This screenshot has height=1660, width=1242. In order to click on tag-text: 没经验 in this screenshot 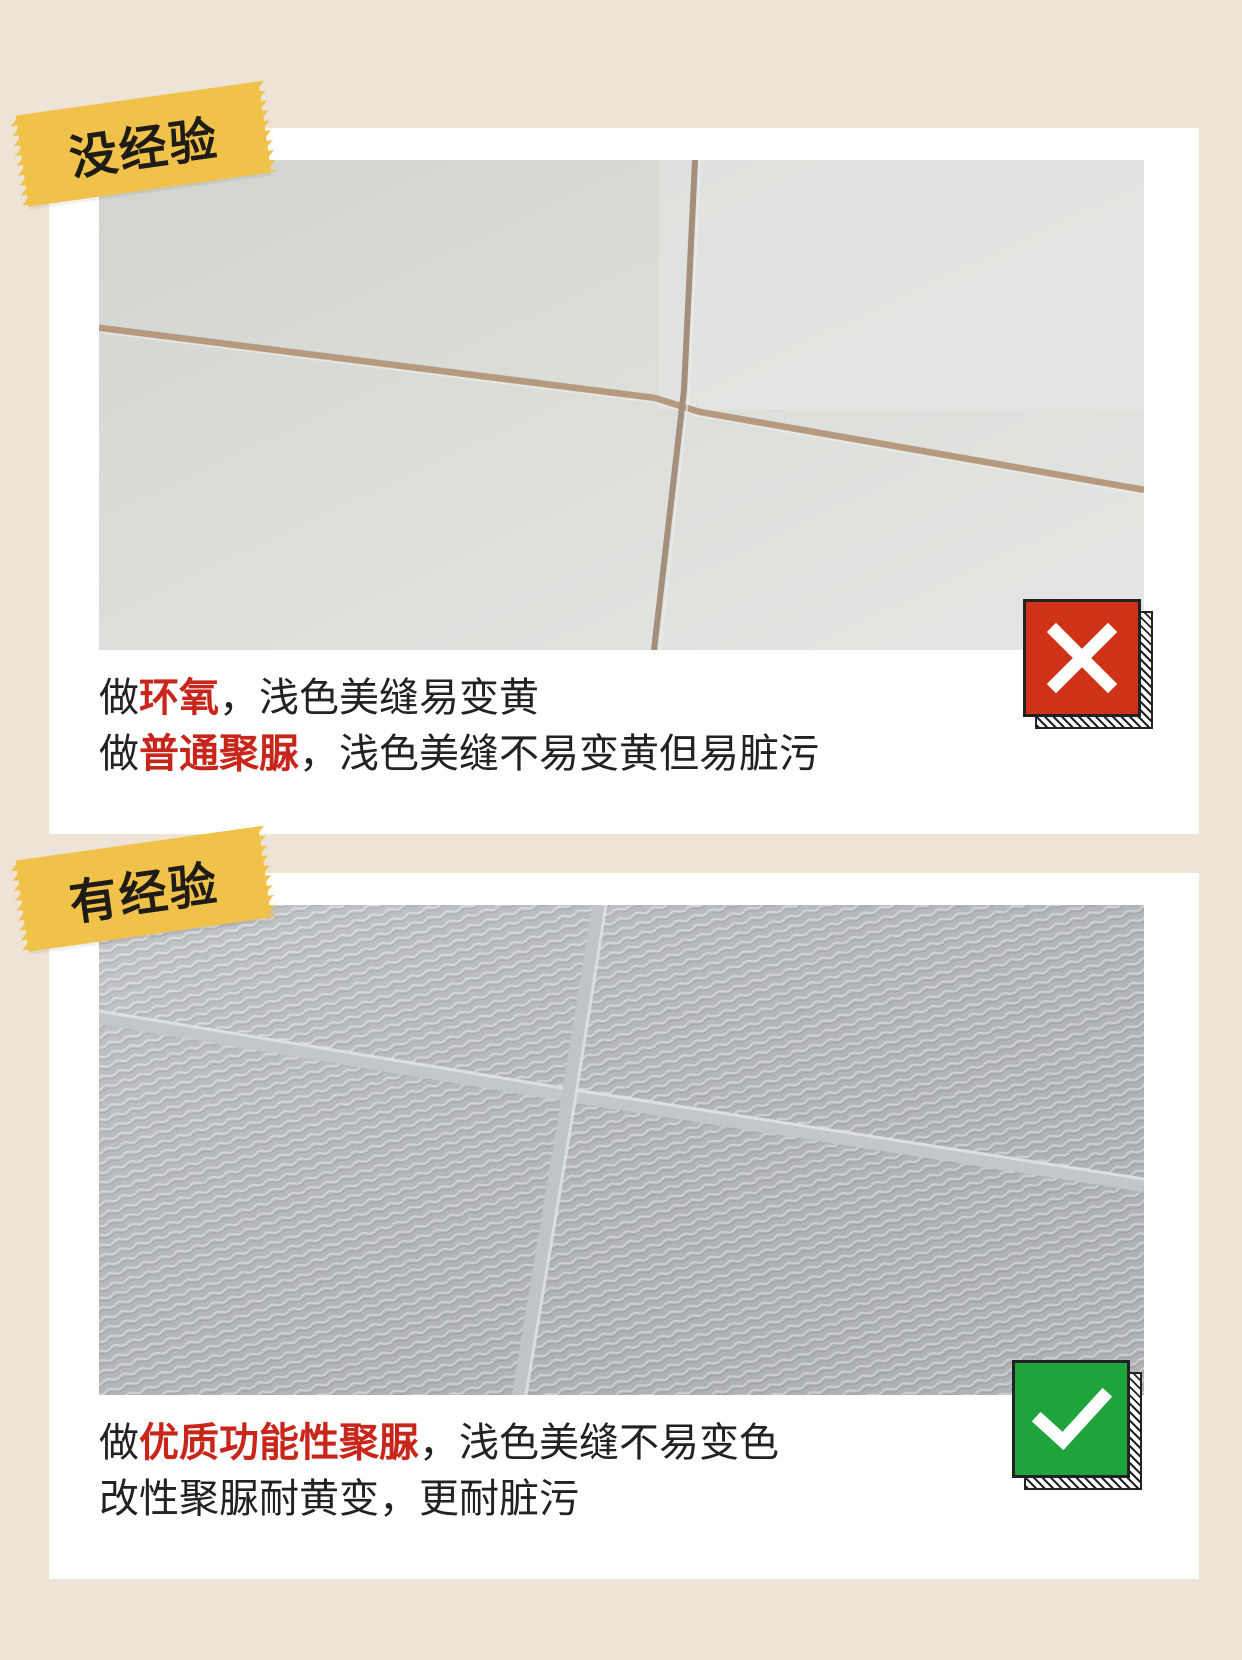, I will do `click(144, 149)`.